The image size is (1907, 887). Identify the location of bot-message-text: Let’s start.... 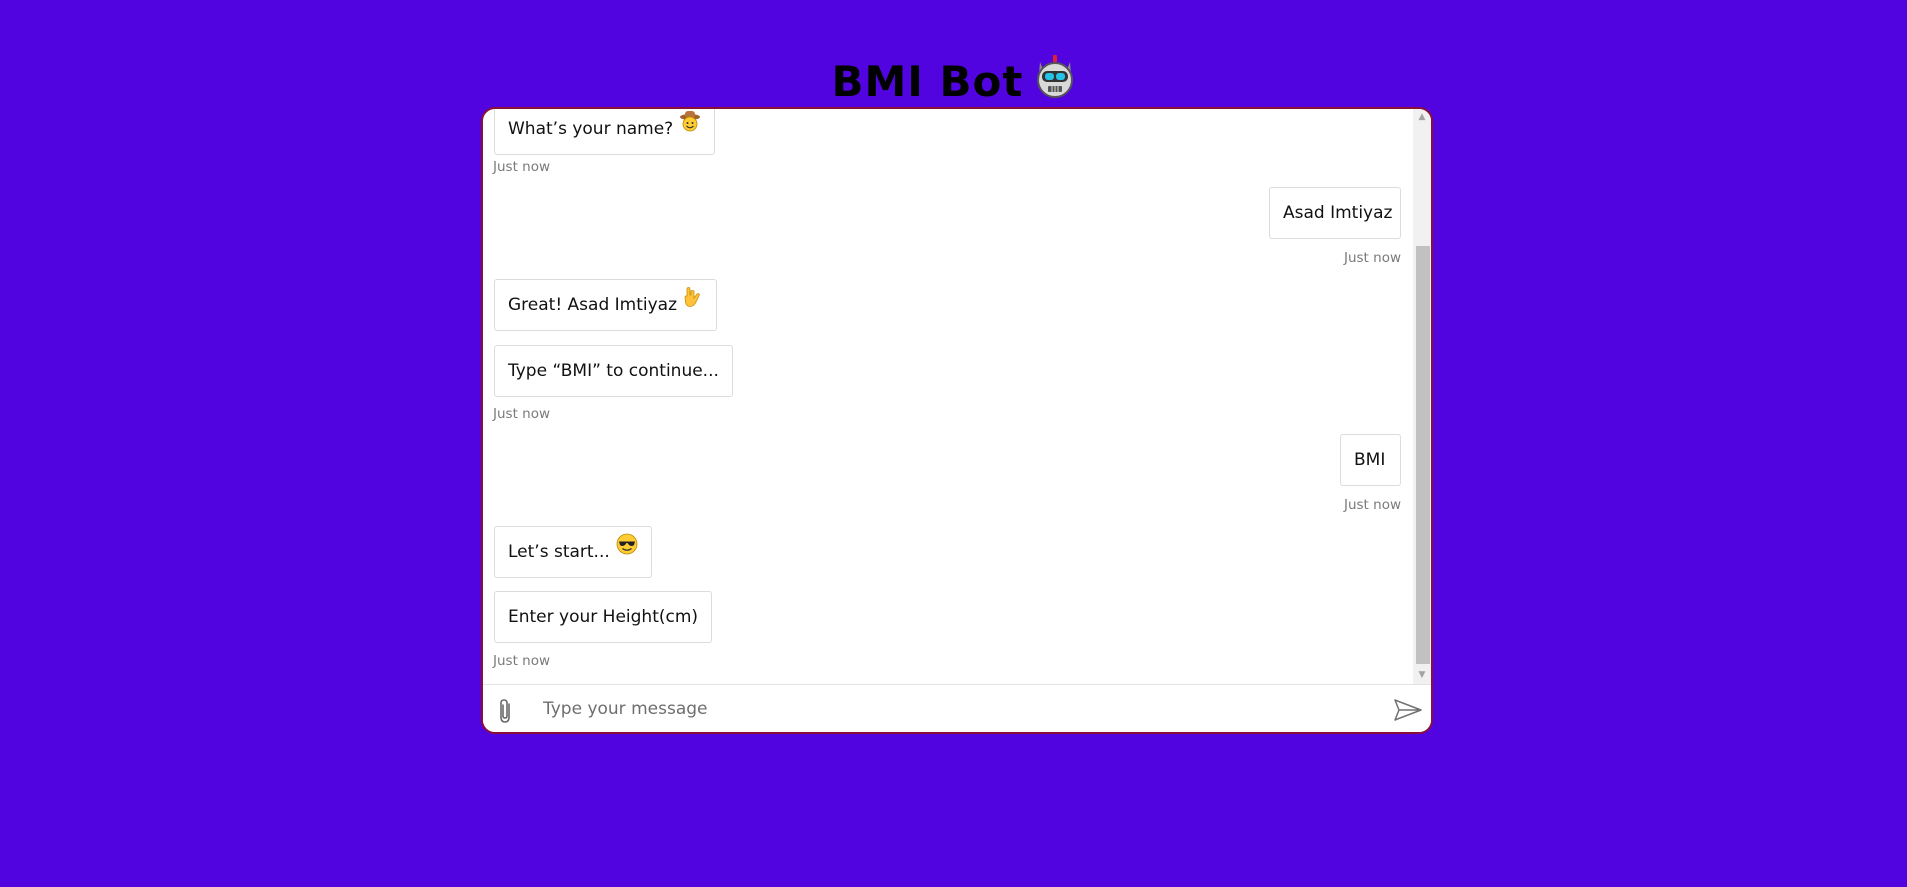
(559, 552).